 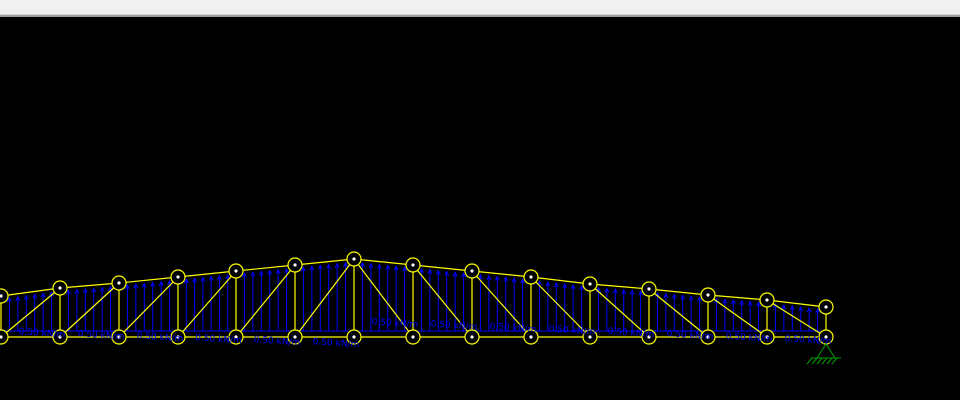 I want to click on pinned-support-icon, so click(x=823, y=354).